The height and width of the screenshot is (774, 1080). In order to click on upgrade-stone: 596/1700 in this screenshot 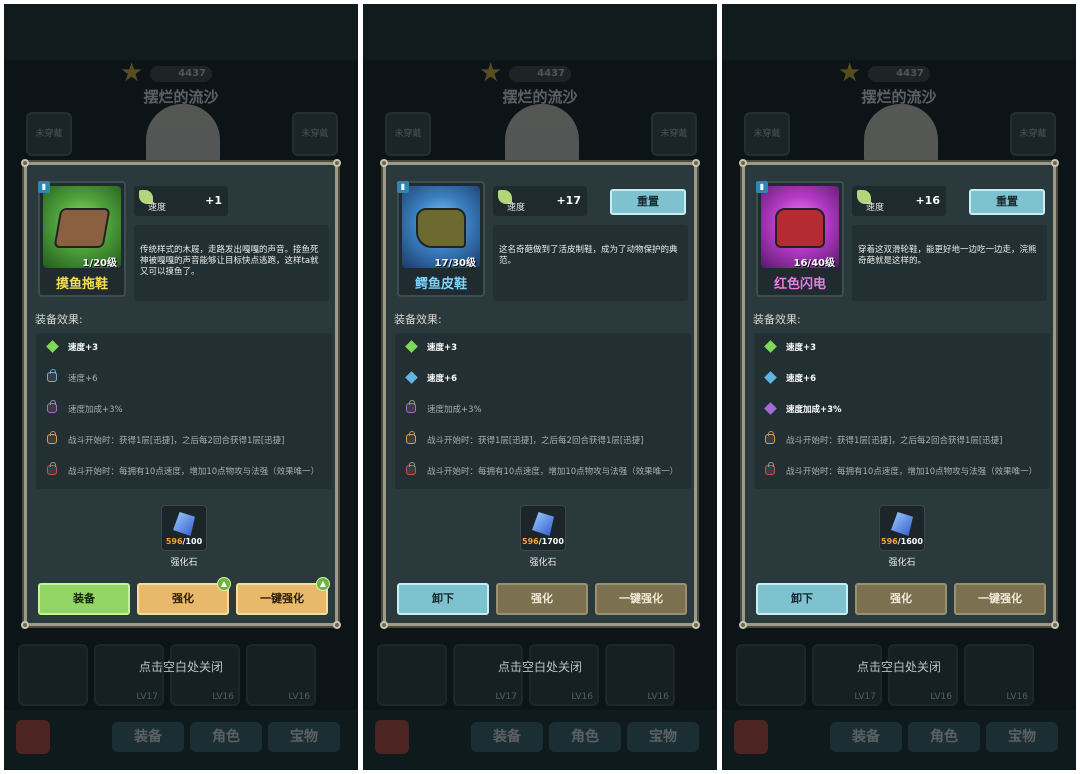, I will do `click(543, 528)`.